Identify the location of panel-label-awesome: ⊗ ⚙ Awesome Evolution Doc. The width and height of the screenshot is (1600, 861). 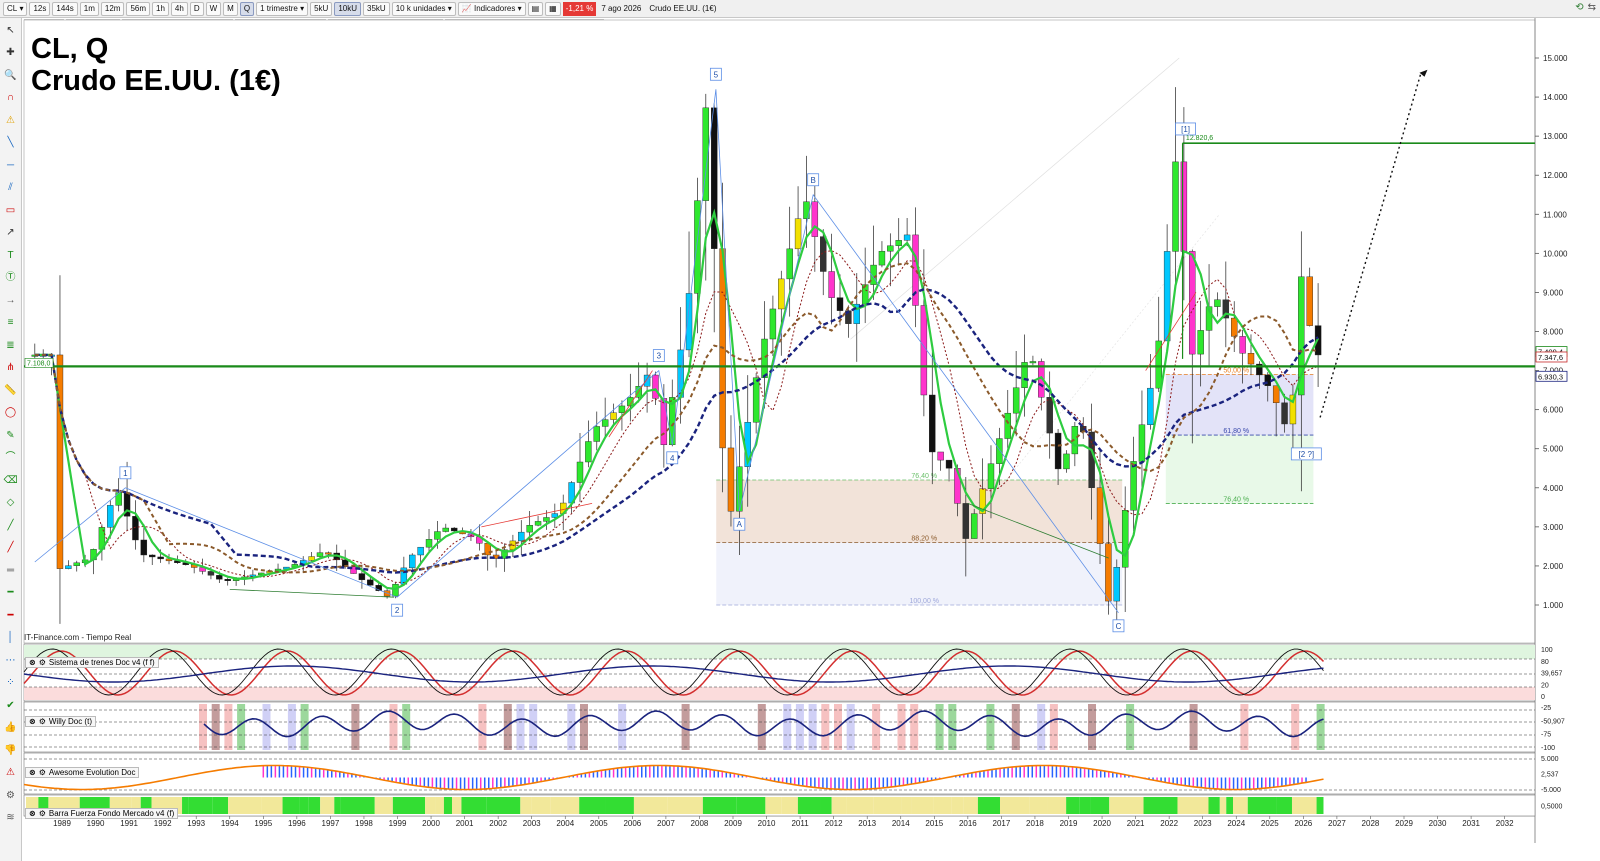
(82, 772).